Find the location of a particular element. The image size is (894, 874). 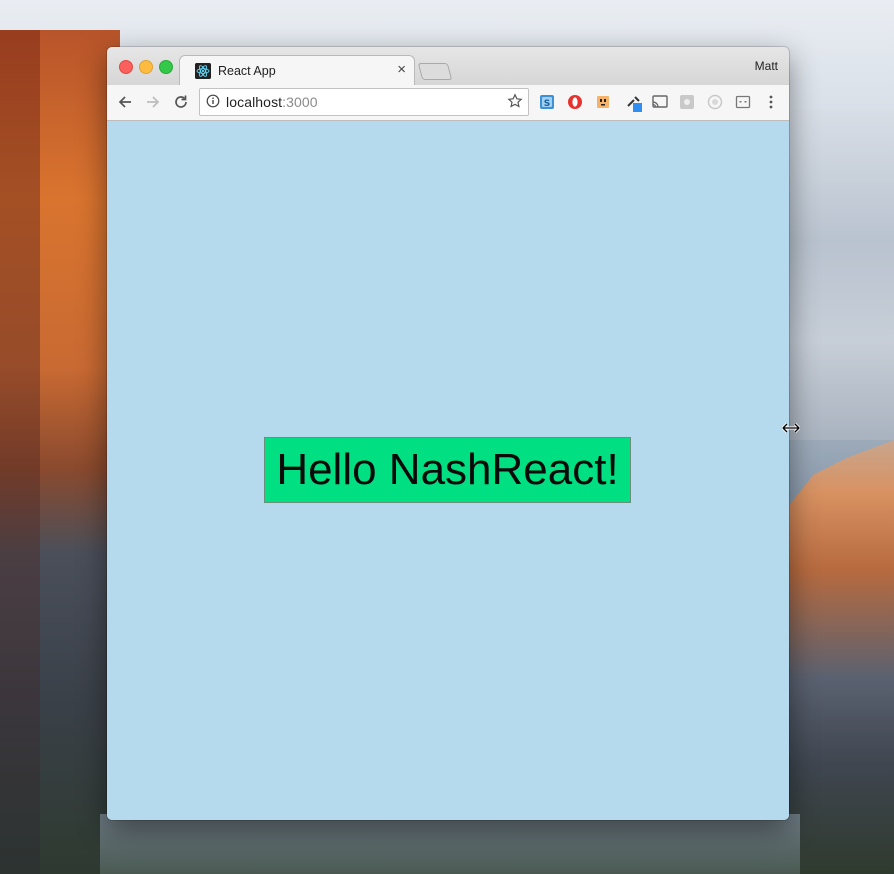

tab-title: React App is located at coordinates (247, 71).